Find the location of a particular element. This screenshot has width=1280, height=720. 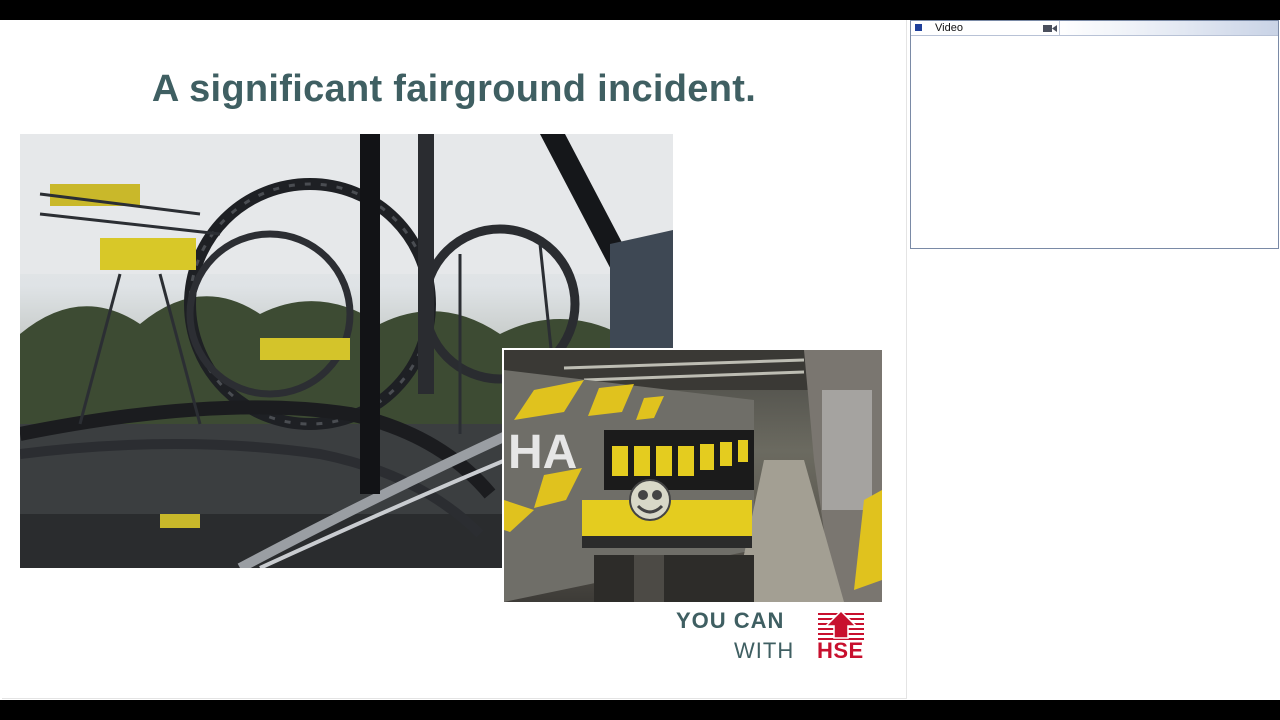

panel-menu-icon is located at coordinates (918, 27).